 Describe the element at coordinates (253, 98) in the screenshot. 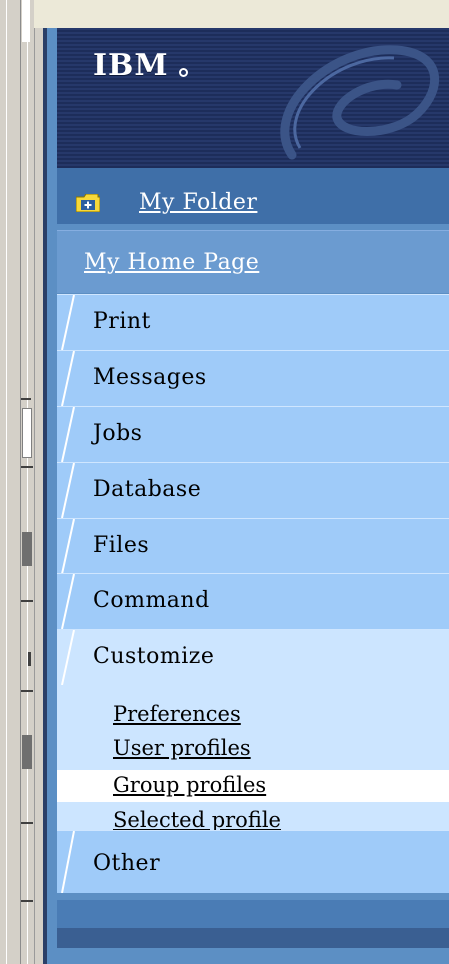

I see `ibm-banner: IBM` at that location.